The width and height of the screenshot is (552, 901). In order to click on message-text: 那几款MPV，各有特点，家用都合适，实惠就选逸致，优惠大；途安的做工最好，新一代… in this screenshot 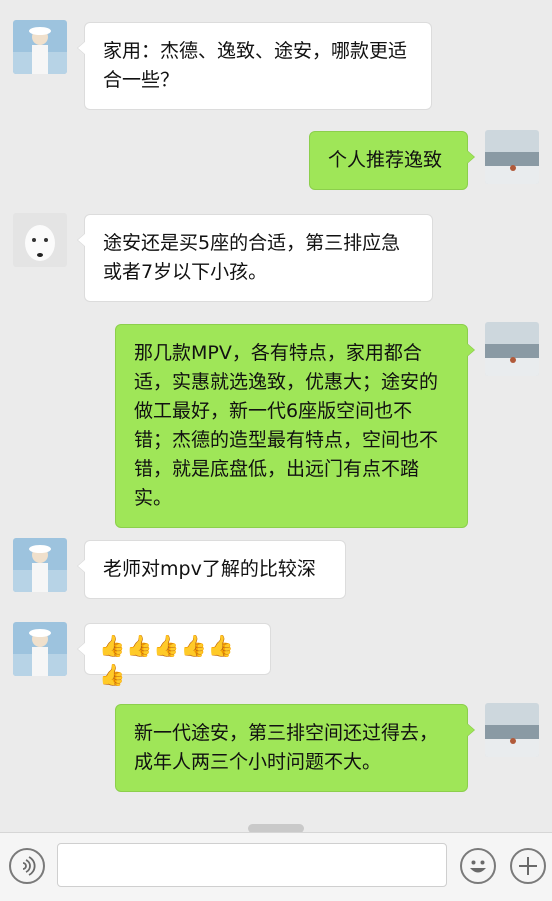, I will do `click(286, 425)`.